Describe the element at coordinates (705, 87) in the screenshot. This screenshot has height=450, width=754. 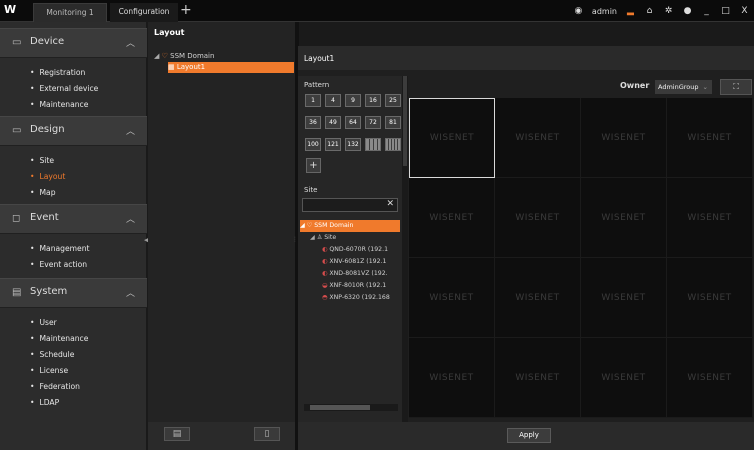
I see `chevron-down-icon: ⌄` at that location.